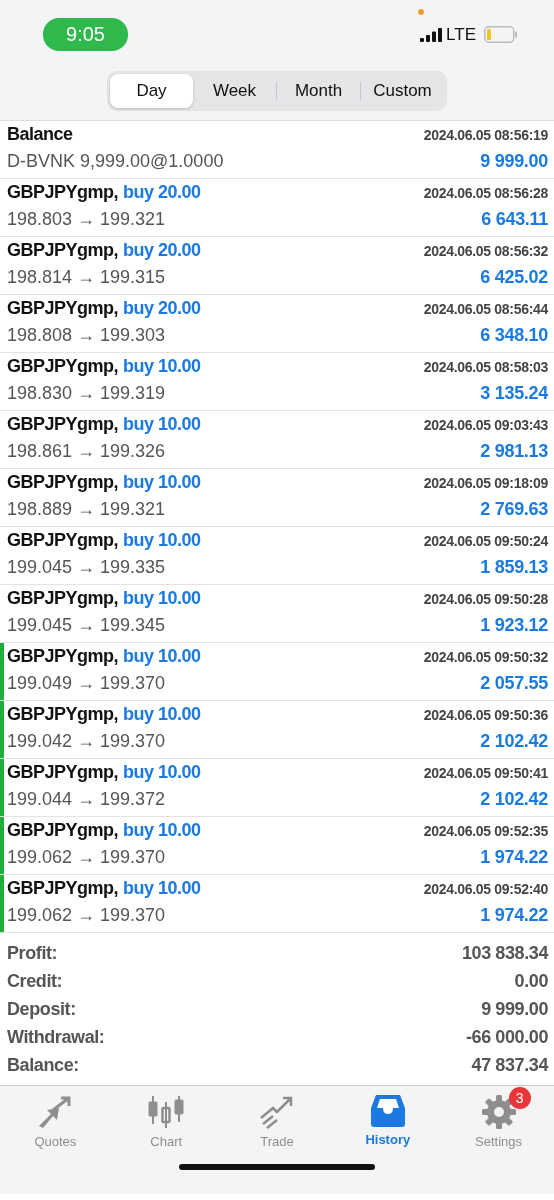 This screenshot has height=1200, width=554. I want to click on deal-comment: D-BVNK 9,999.00@1.0000, so click(115, 161).